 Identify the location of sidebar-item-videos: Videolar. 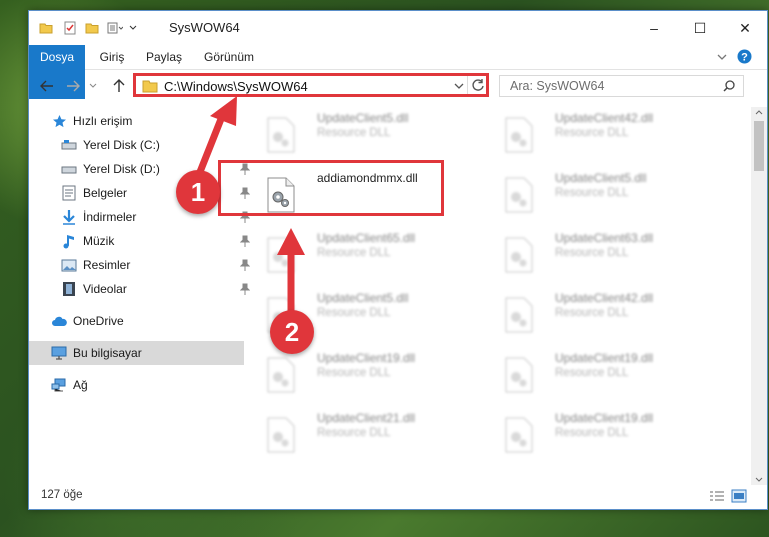
(141, 289).